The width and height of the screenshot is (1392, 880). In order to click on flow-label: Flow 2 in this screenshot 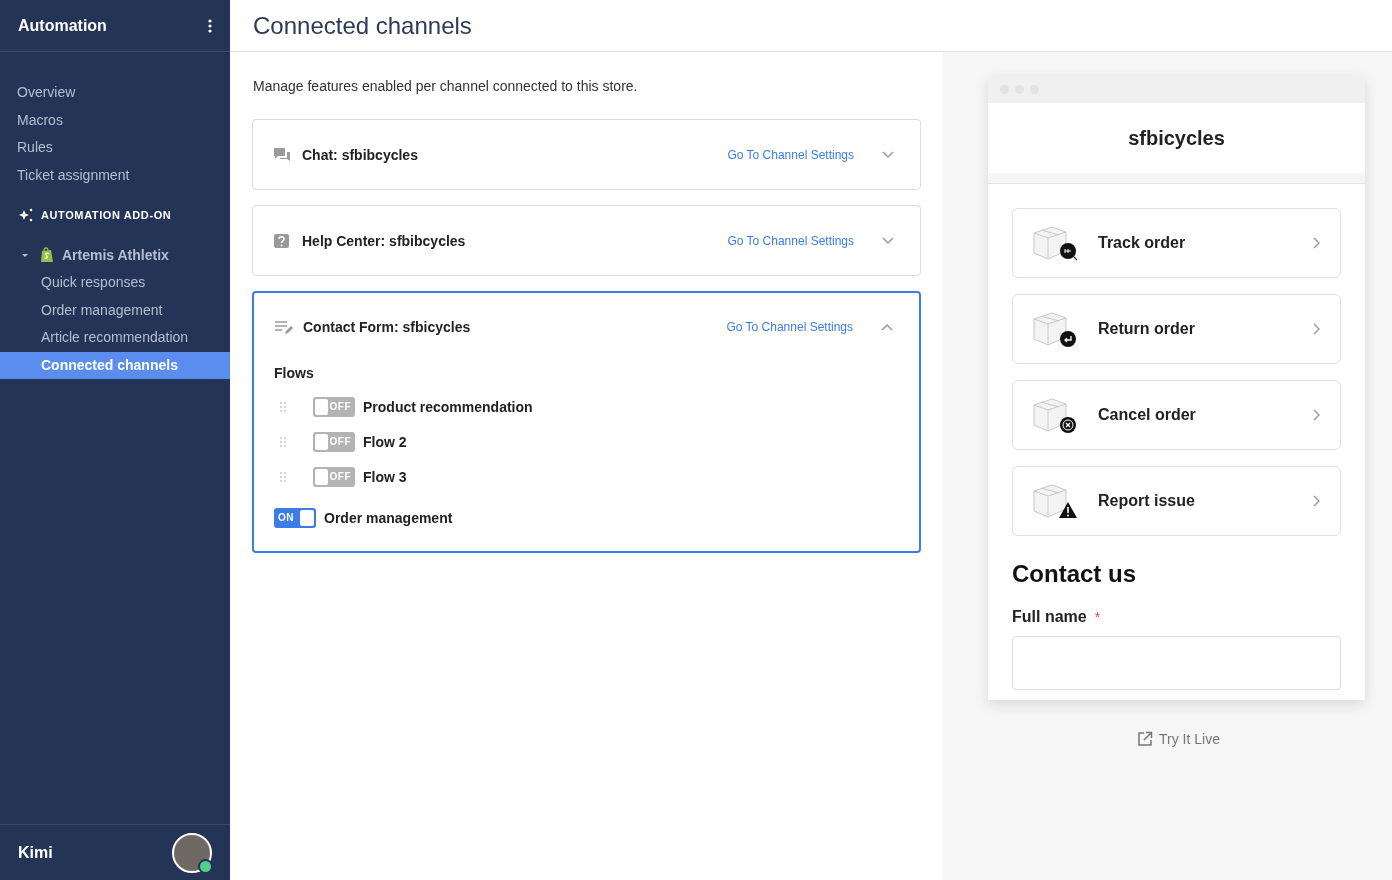, I will do `click(385, 441)`.